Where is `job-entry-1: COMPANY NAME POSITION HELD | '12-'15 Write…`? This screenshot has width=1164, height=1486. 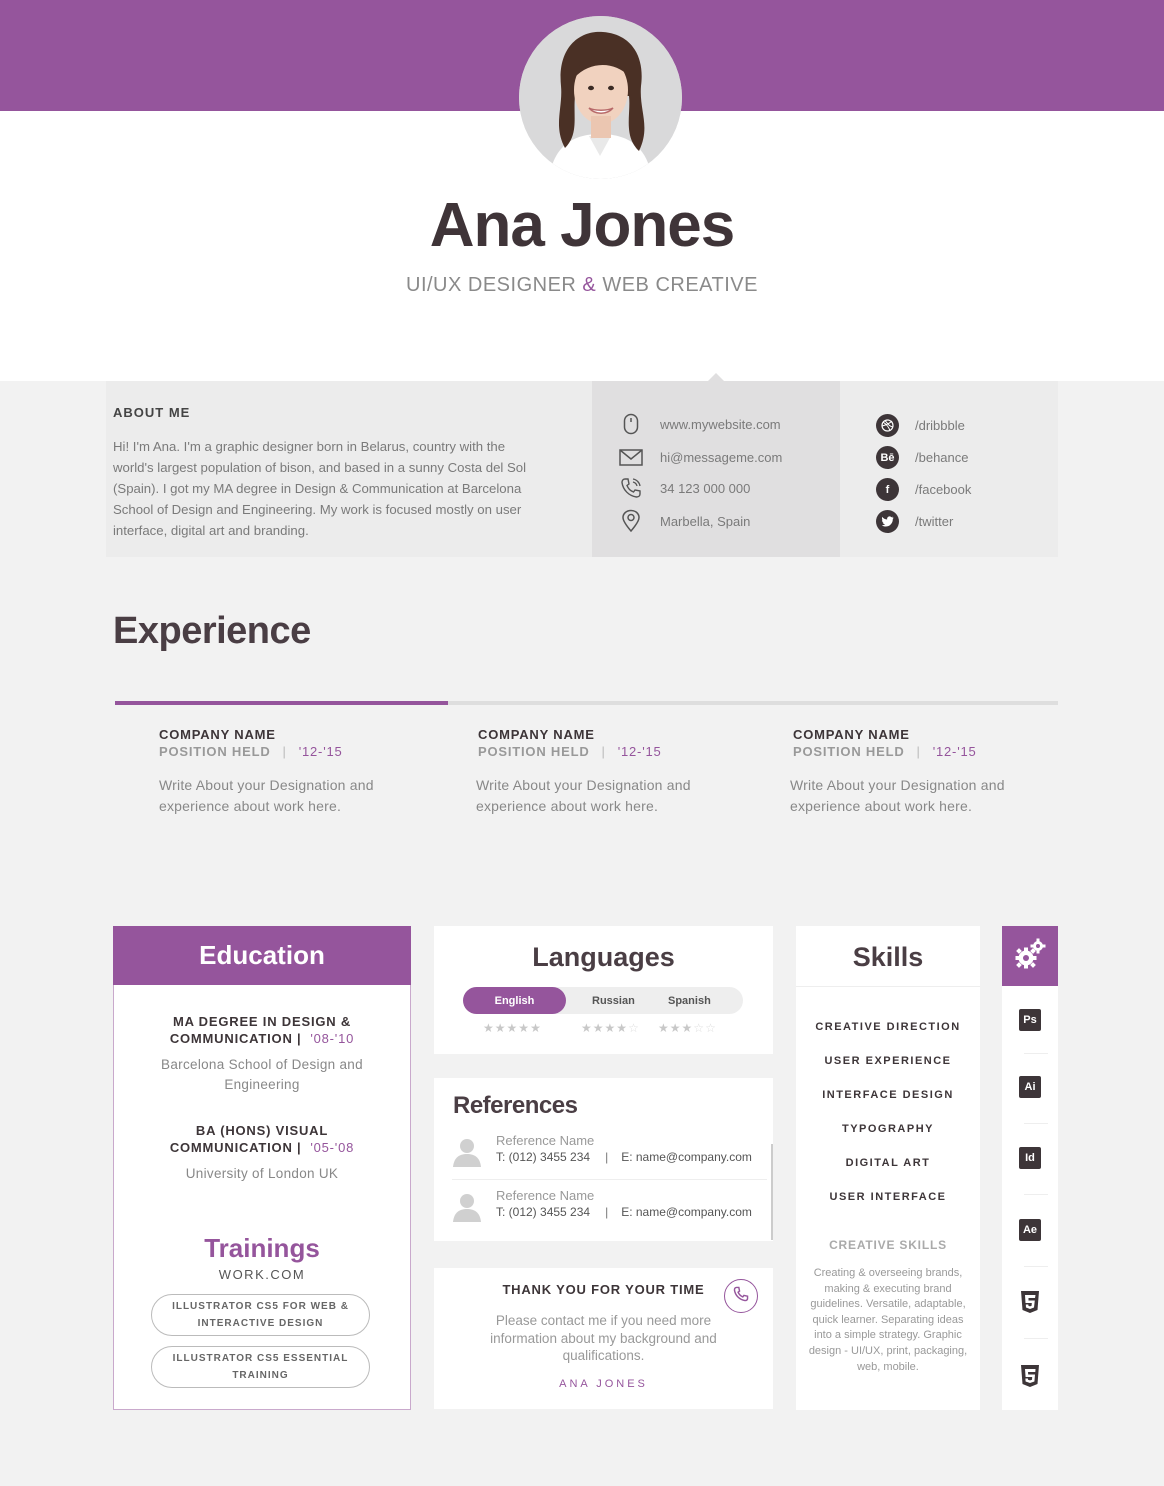 job-entry-1: COMPANY NAME POSITION HELD | '12-'15 Write… is located at coordinates (289, 772).